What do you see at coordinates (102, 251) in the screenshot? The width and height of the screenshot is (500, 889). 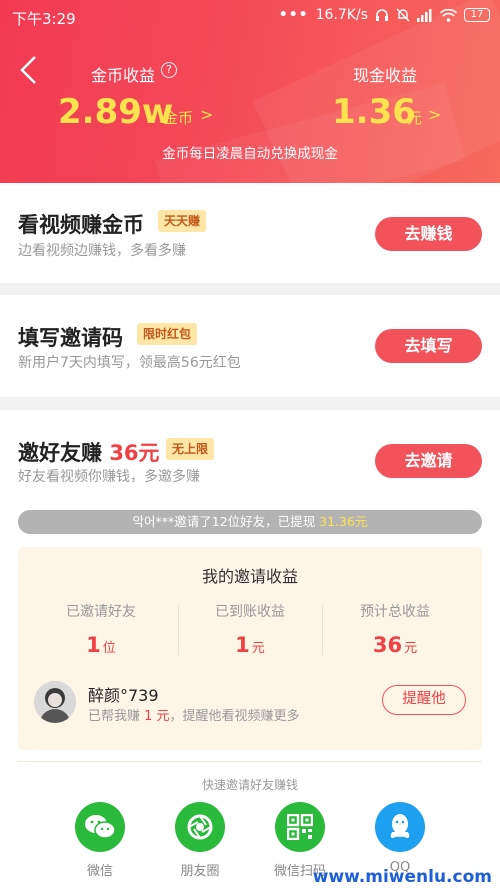 I see `task-subtitle: 边看视频边赚钱，多看多赚` at bounding box center [102, 251].